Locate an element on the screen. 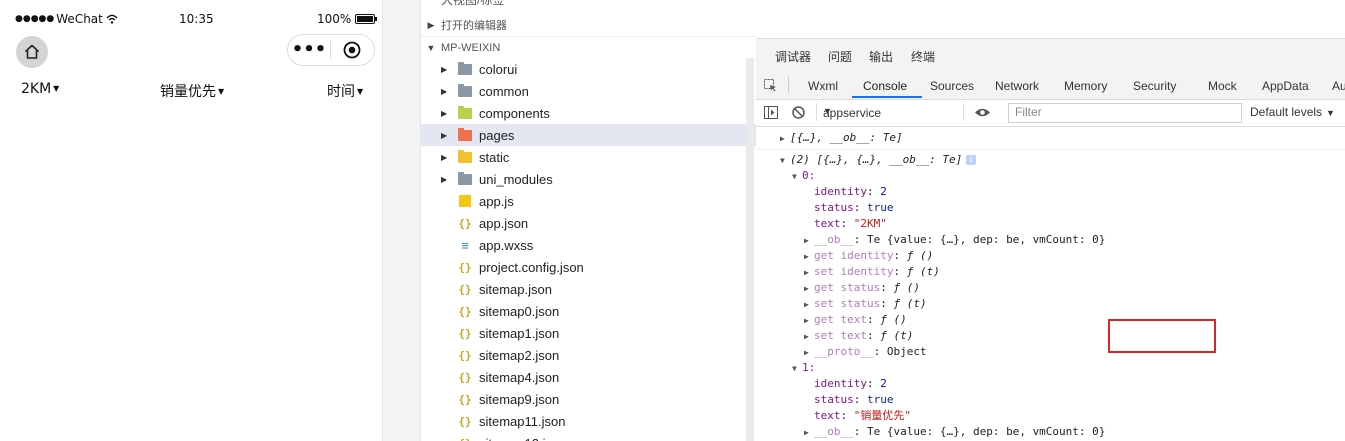 The height and width of the screenshot is (441, 1345). folder-item: ▶ colorui is located at coordinates (588, 69).